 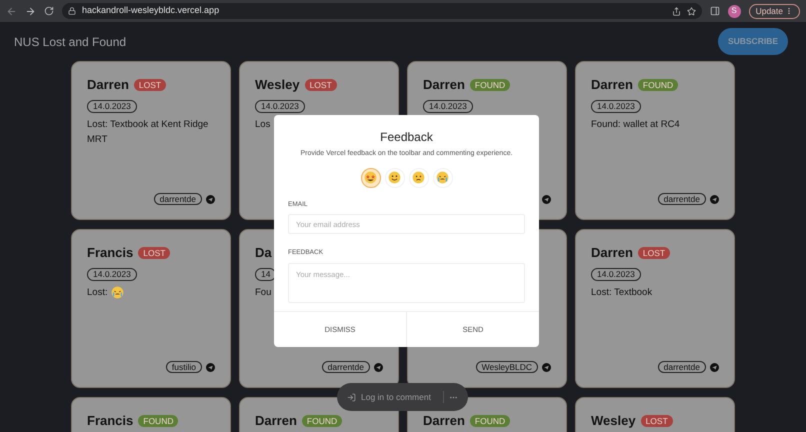 I want to click on url-text: hackandroll-wesleybldc.vercel.app, so click(x=151, y=11).